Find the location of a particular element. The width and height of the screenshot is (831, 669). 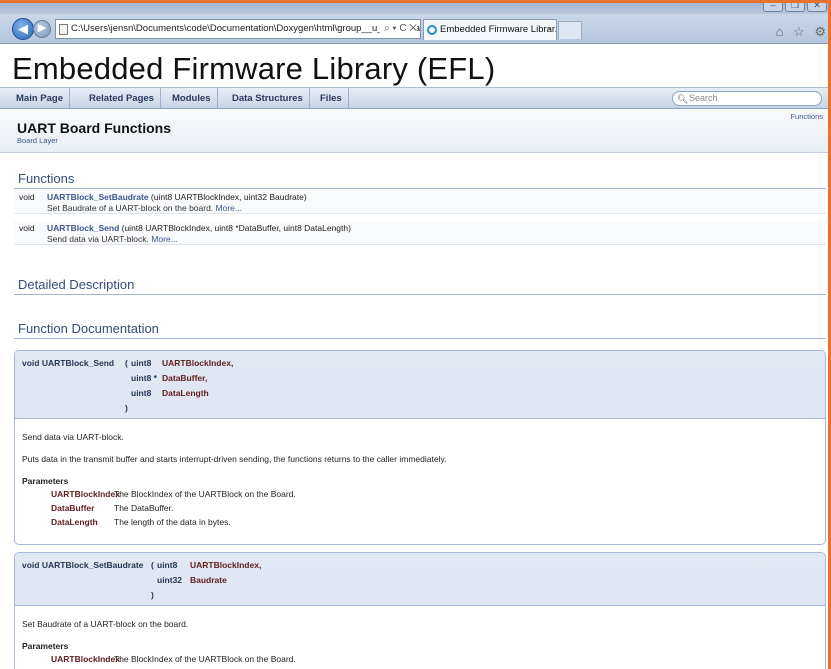

param-doc-name: DataBuffer is located at coordinates (73, 508).